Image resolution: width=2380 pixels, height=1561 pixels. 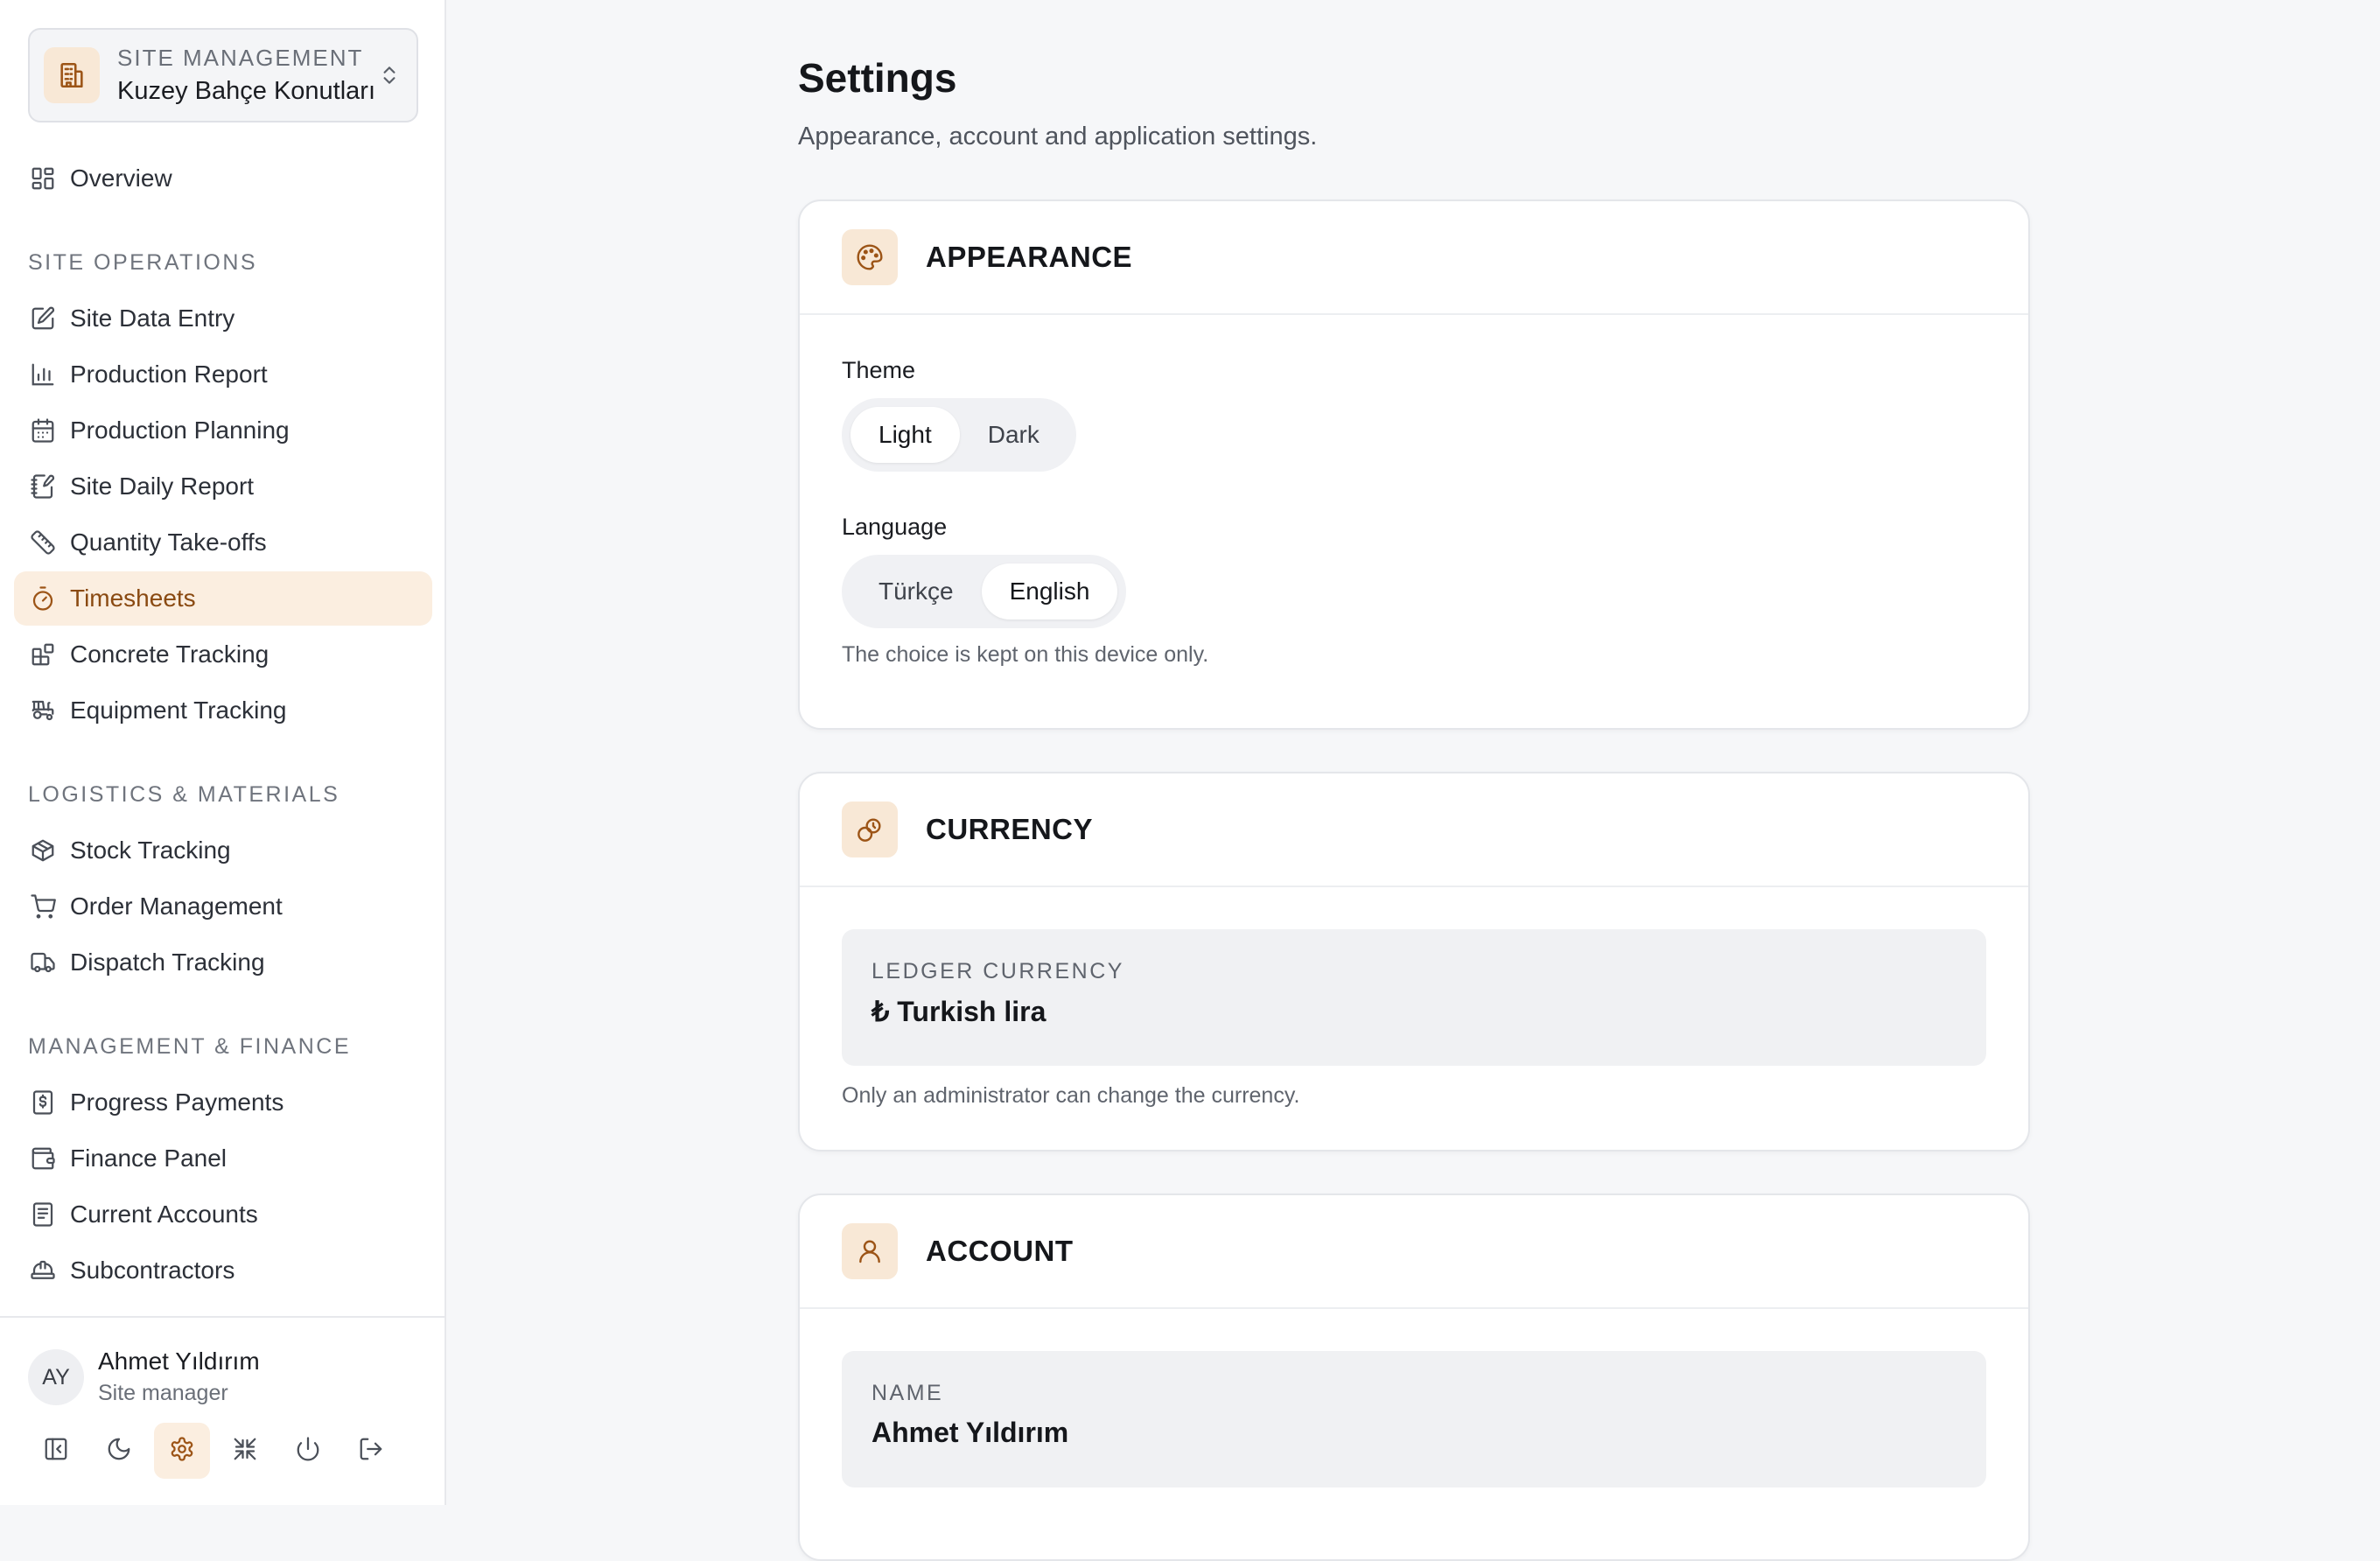 What do you see at coordinates (176, 906) in the screenshot?
I see `sidebar-item-label: Order Management` at bounding box center [176, 906].